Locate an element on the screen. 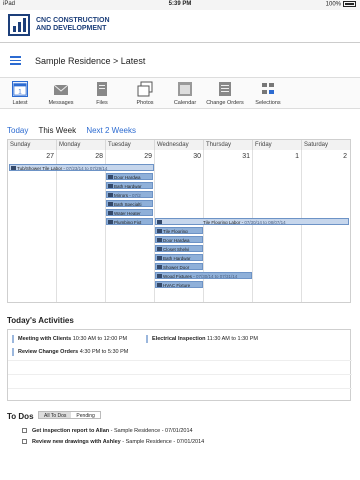 The width and height of the screenshot is (360, 480). todo-filter: All To Dos Pending is located at coordinates (69, 415).